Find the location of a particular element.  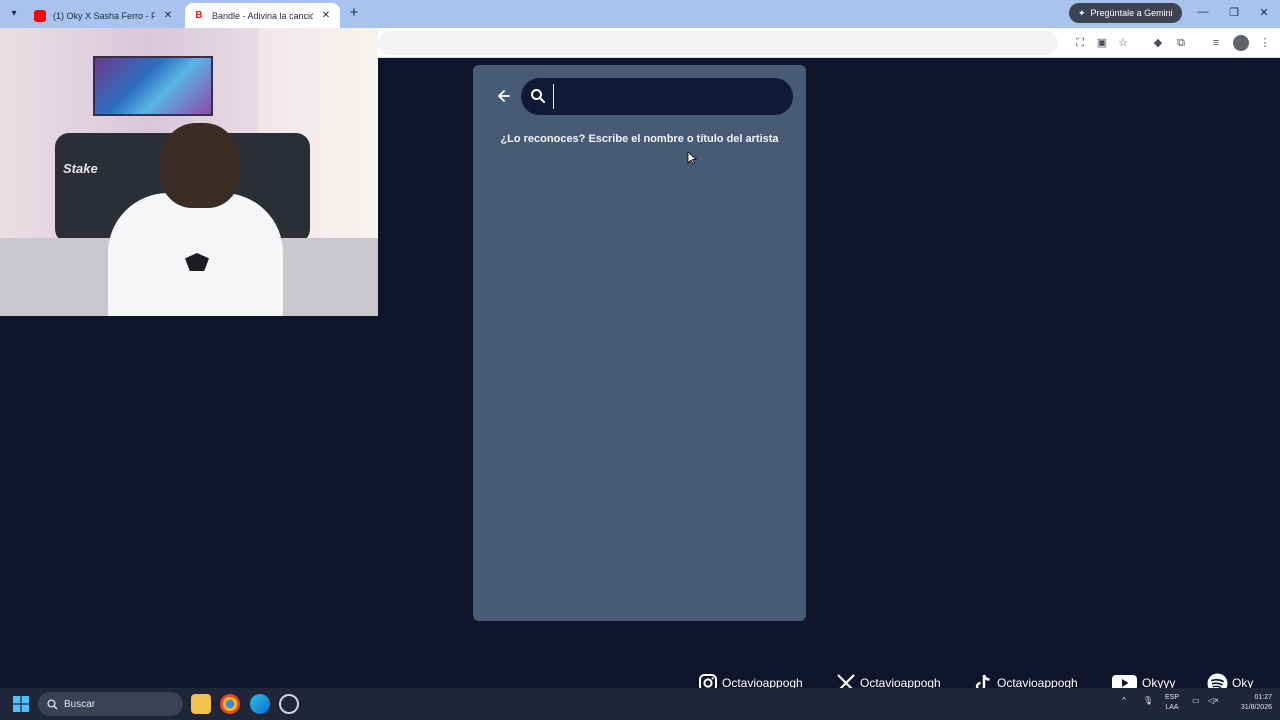

edge-icon is located at coordinates (260, 704).